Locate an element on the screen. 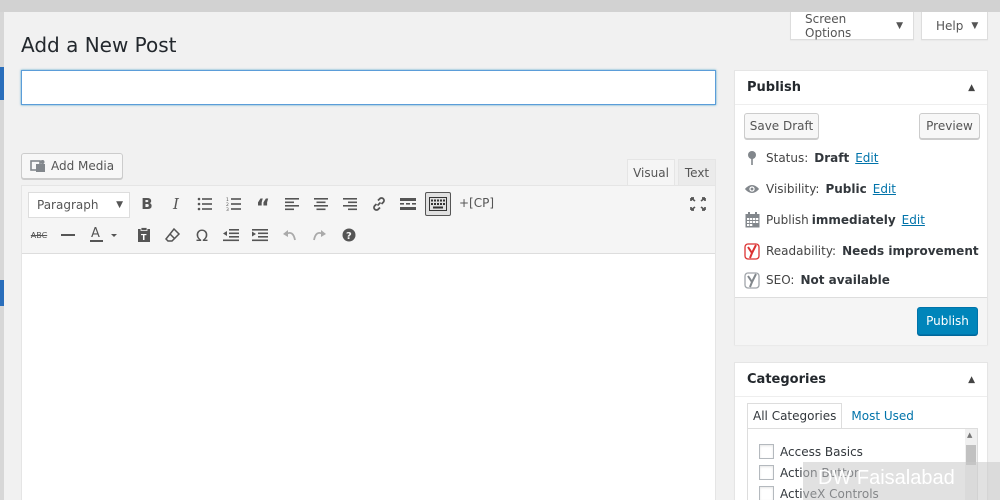 This screenshot has height=500, width=1000. italic-icon: I is located at coordinates (176, 204).